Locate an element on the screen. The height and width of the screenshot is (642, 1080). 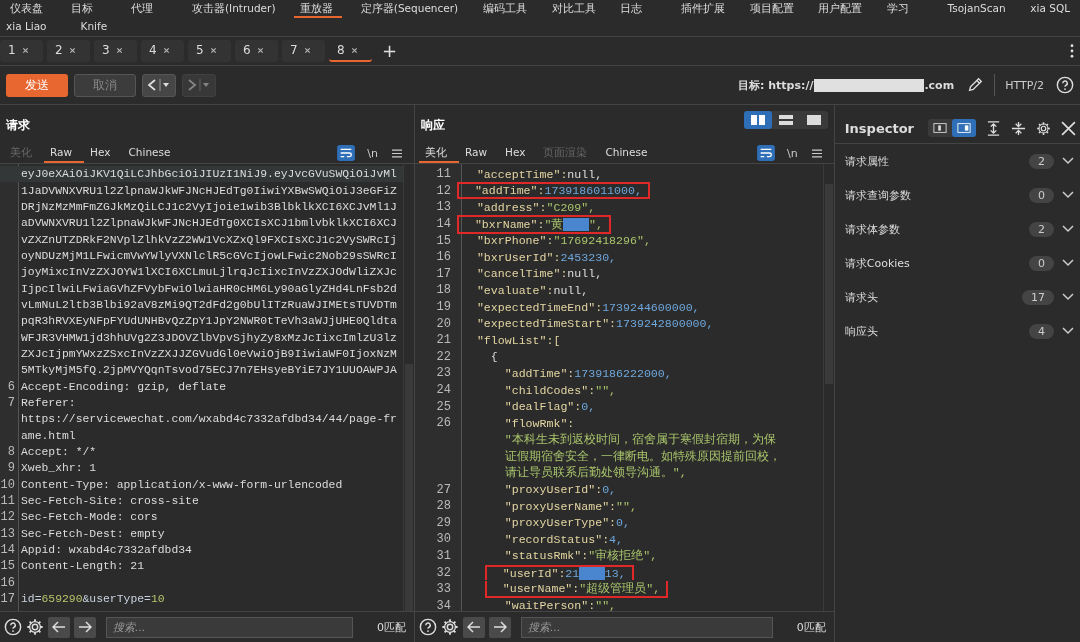
layout-toggle is located at coordinates (785, 120).